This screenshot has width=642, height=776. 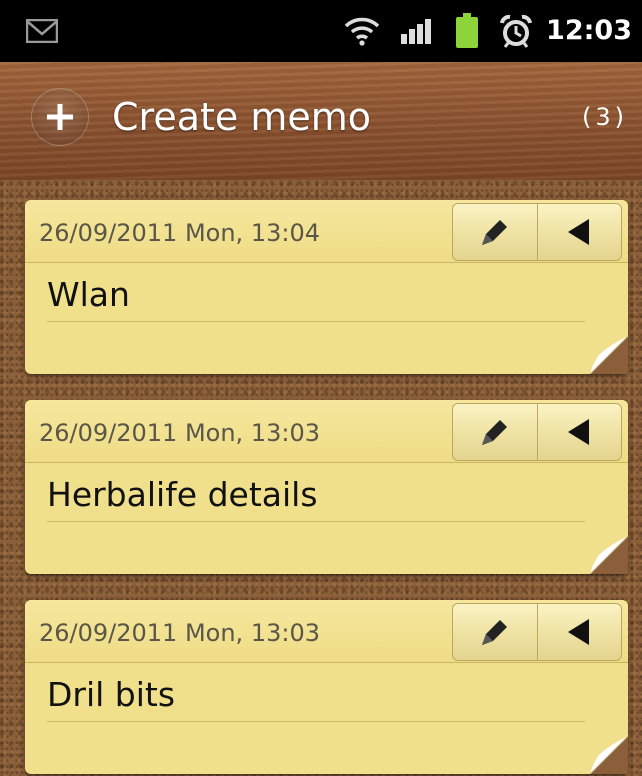 I want to click on plus-icon, so click(x=60, y=117).